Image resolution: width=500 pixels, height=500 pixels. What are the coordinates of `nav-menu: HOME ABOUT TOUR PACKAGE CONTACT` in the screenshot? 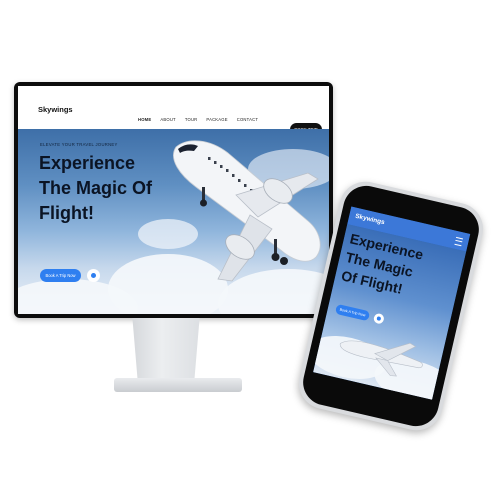 It's located at (198, 119).